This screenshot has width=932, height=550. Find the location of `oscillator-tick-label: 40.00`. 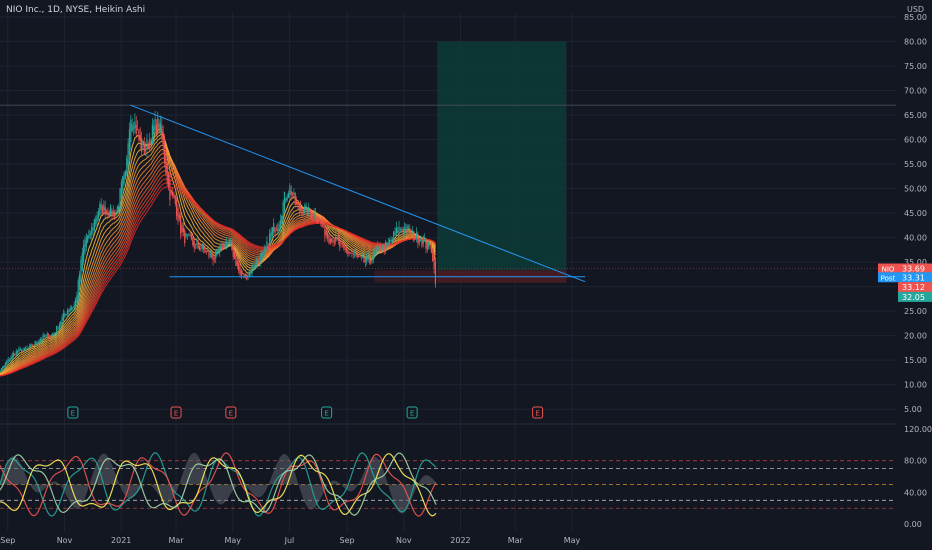

oscillator-tick-label: 40.00 is located at coordinates (915, 492).